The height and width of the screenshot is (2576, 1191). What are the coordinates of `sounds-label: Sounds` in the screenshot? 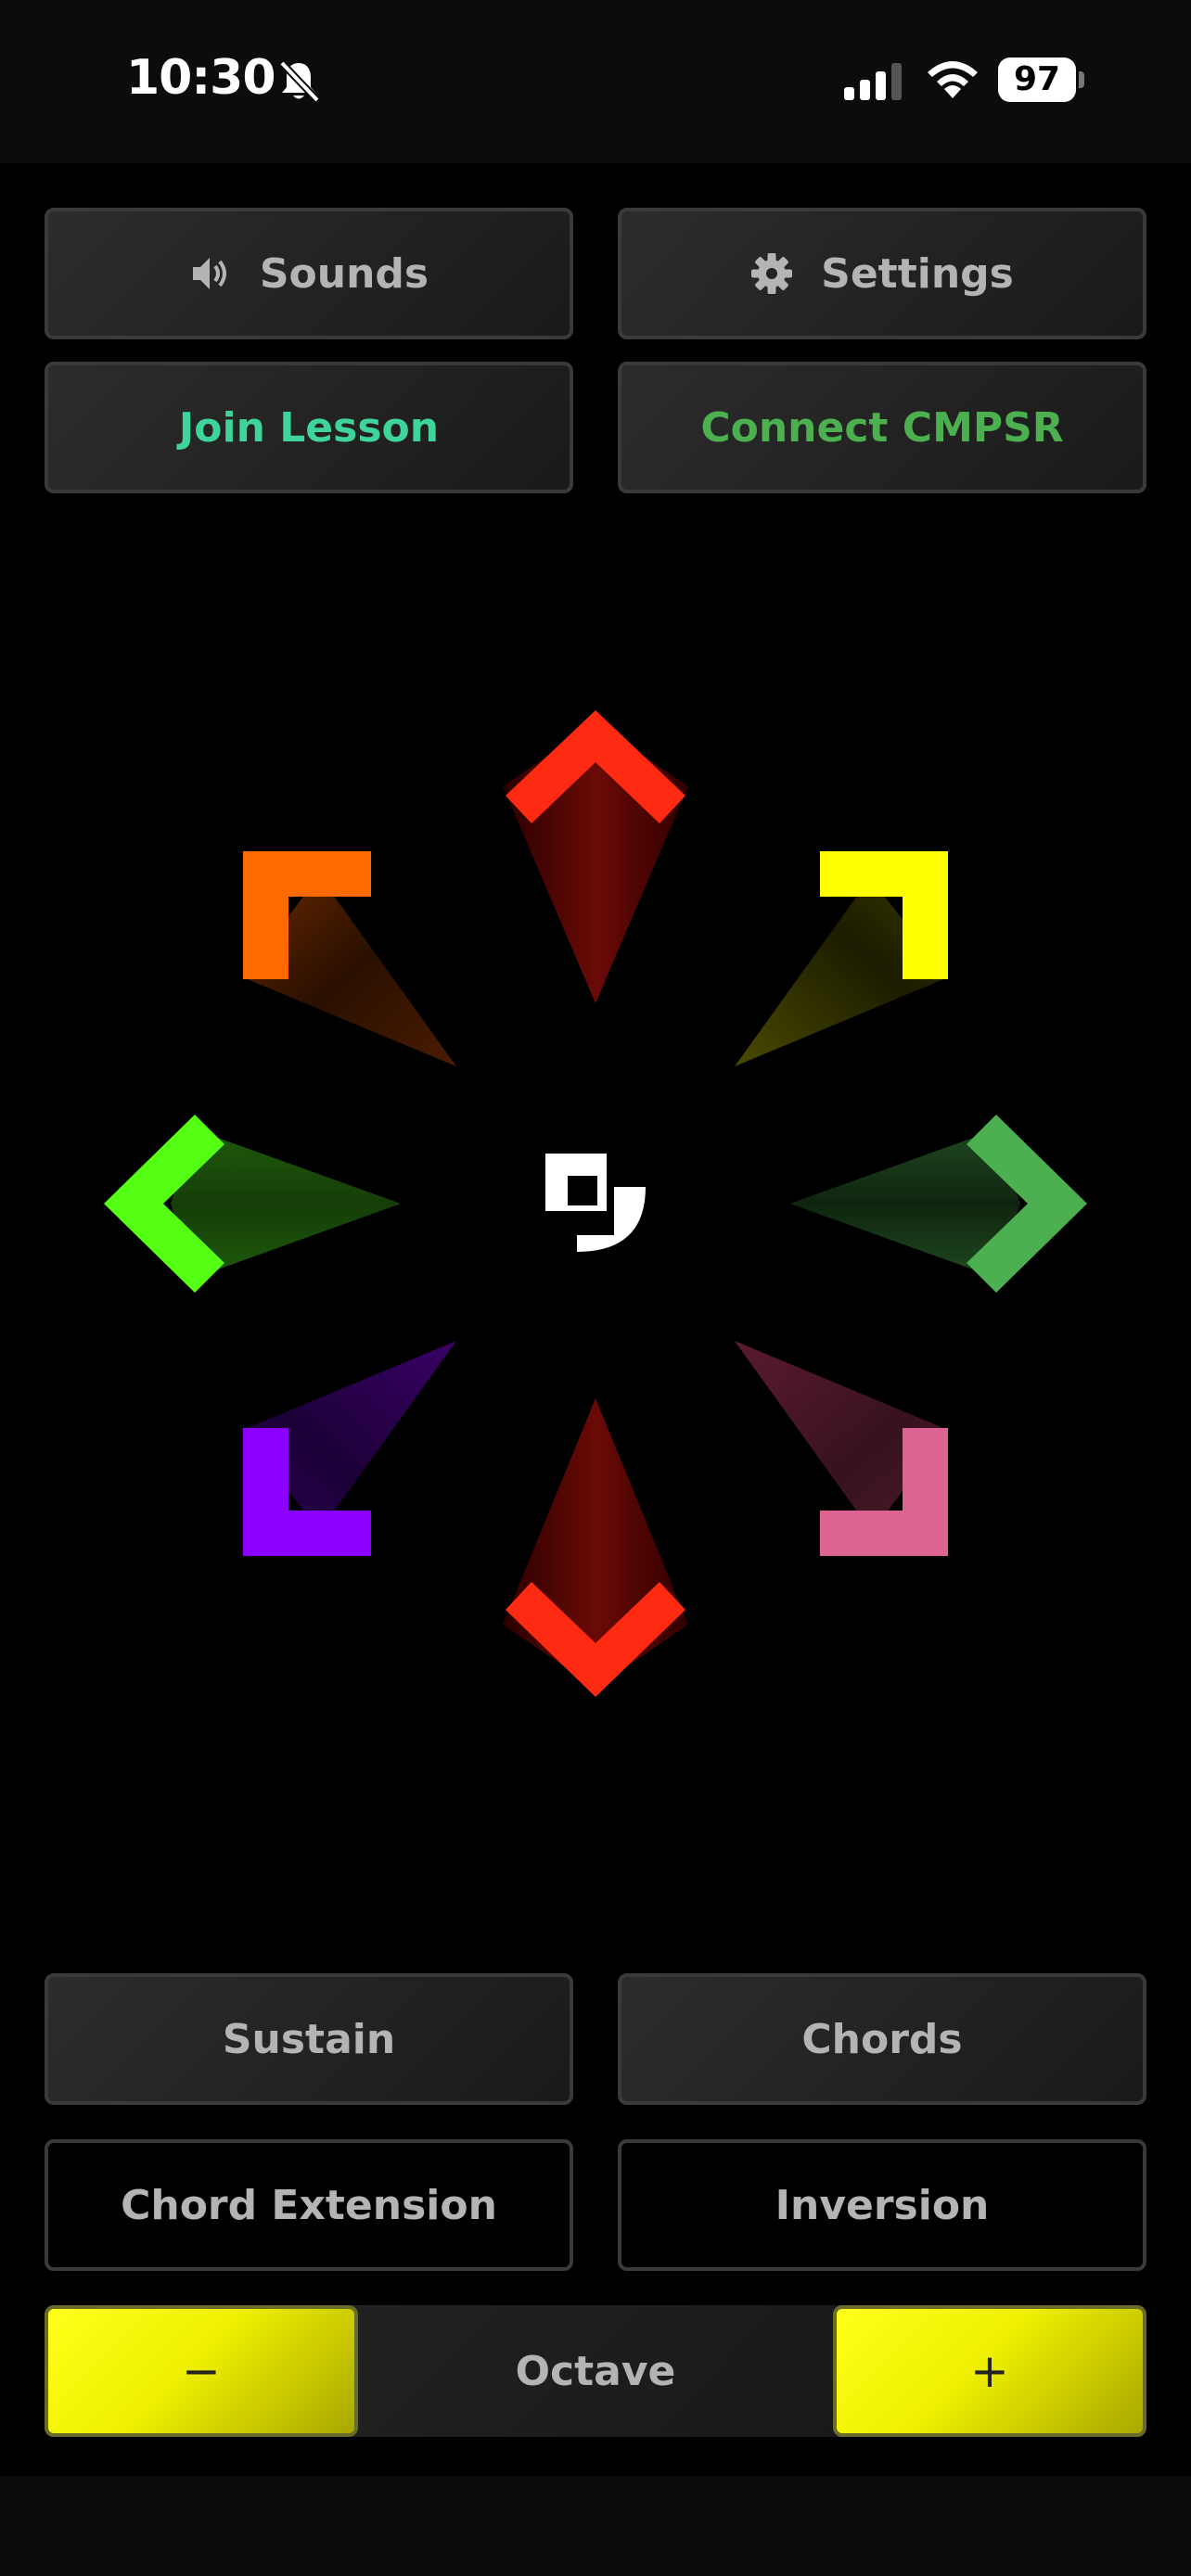 It's located at (344, 273).